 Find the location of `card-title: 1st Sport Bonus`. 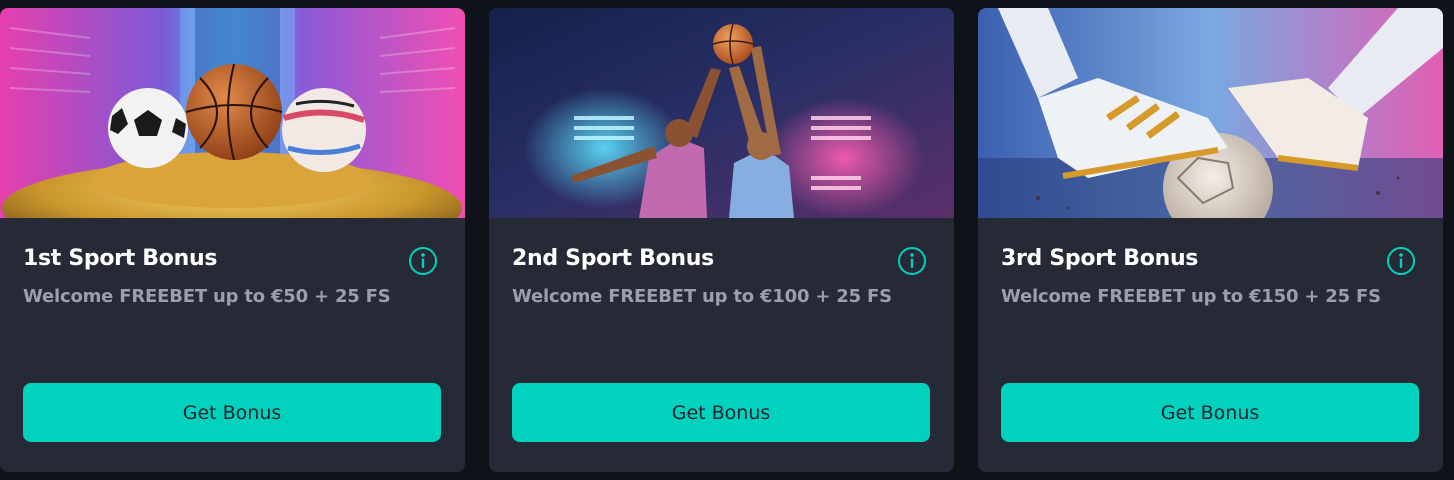

card-title: 1st Sport Bonus is located at coordinates (120, 258).